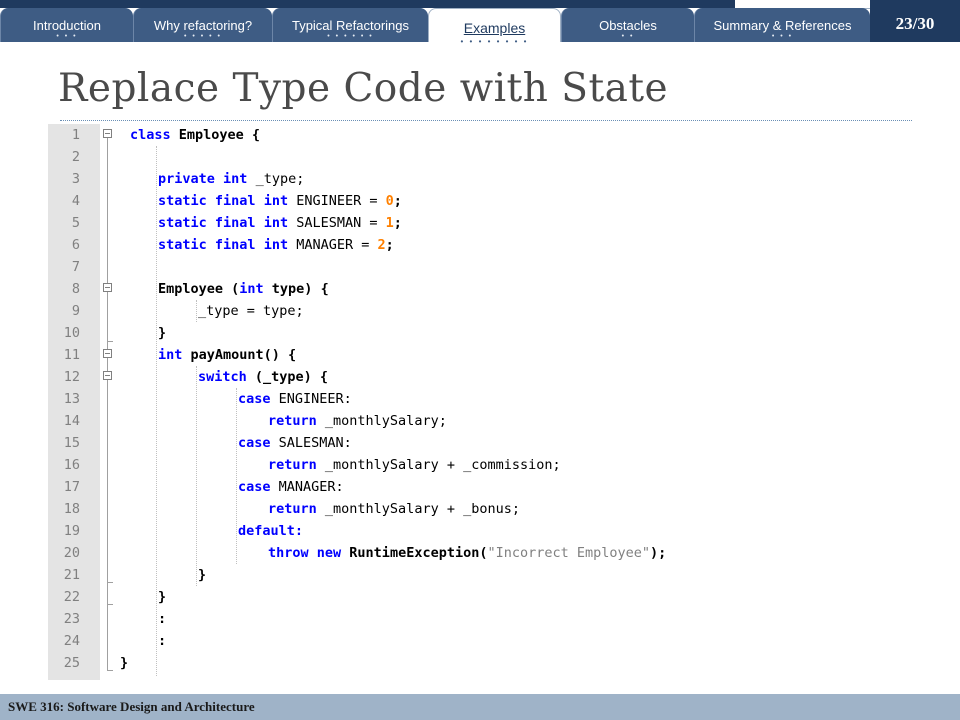  I want to click on tab-why-refactoring: Why refactoring? • • • • •, so click(202, 25).